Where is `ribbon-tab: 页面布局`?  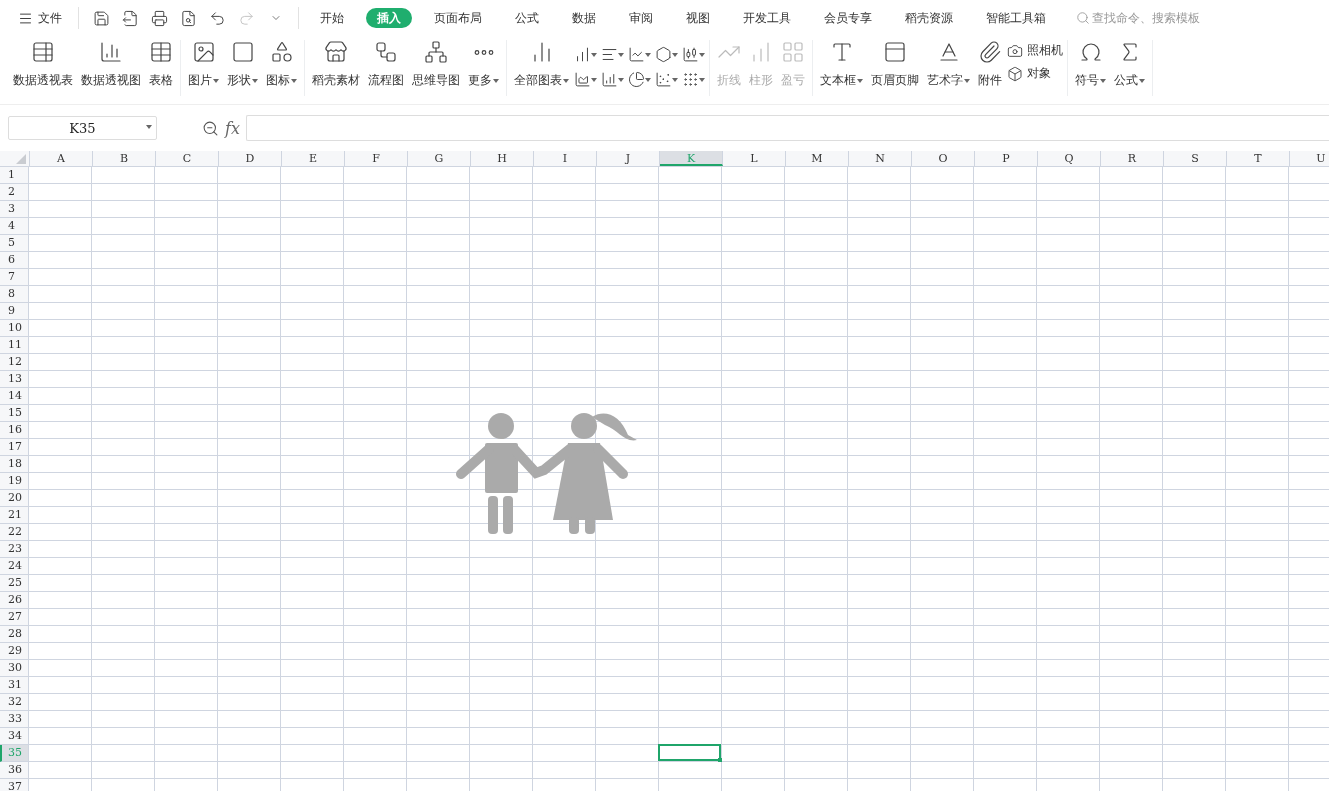 ribbon-tab: 页面布局 is located at coordinates (458, 18).